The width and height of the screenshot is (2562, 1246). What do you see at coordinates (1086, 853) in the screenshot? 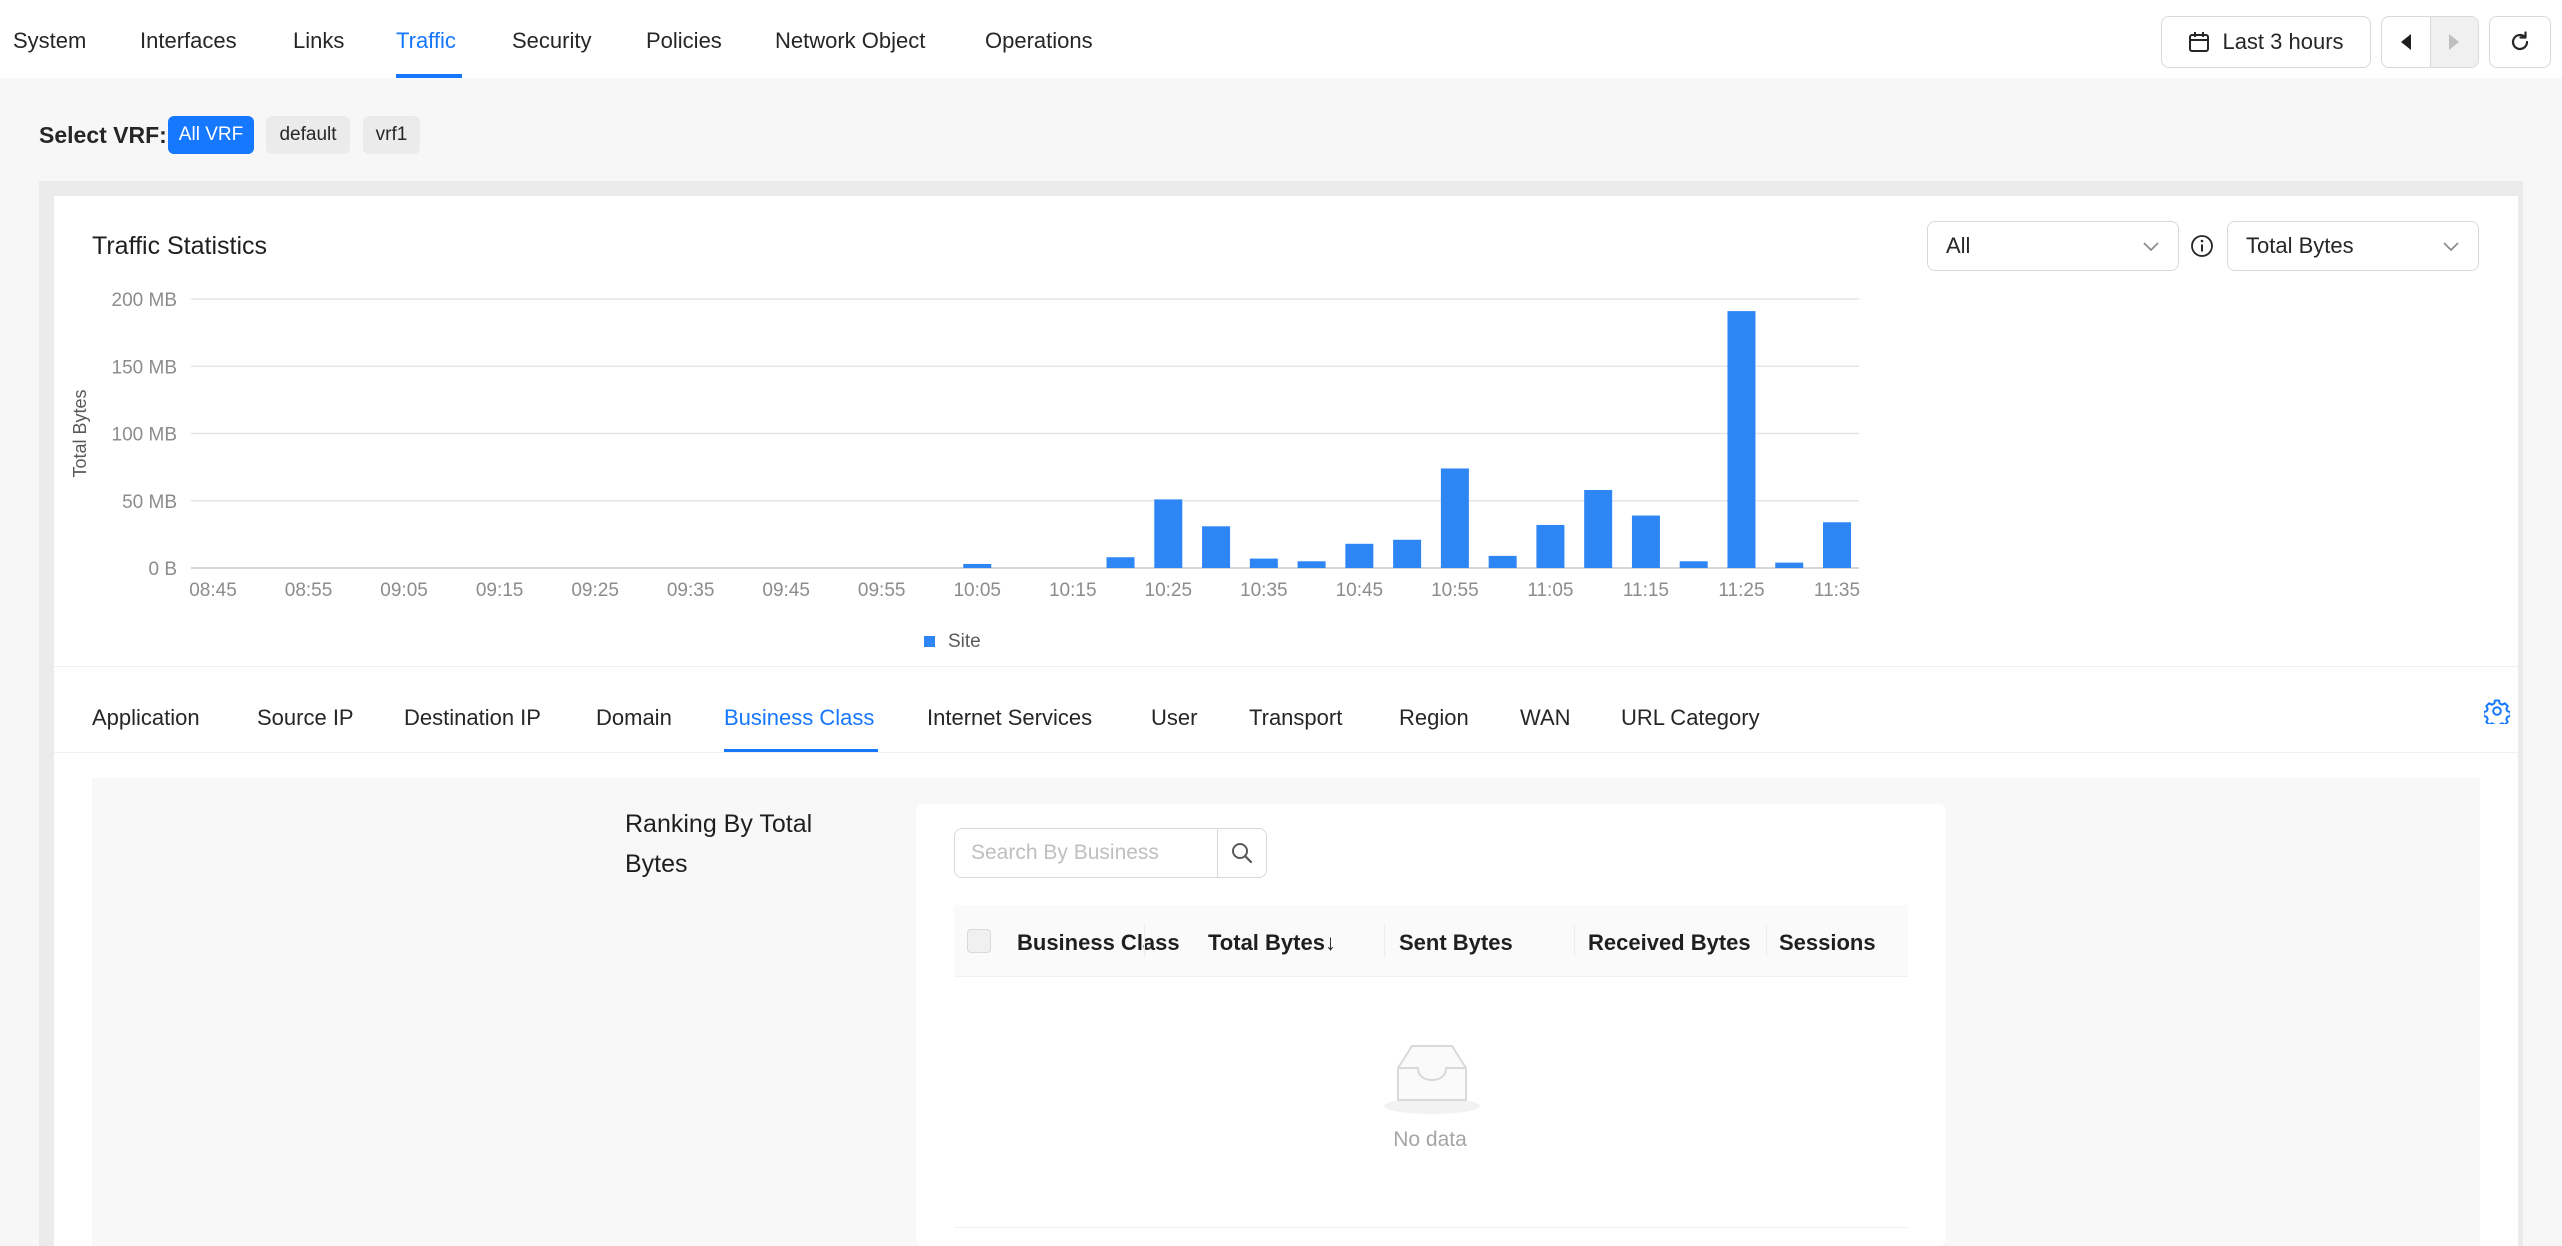
I see `search-input: Search By Business` at bounding box center [1086, 853].